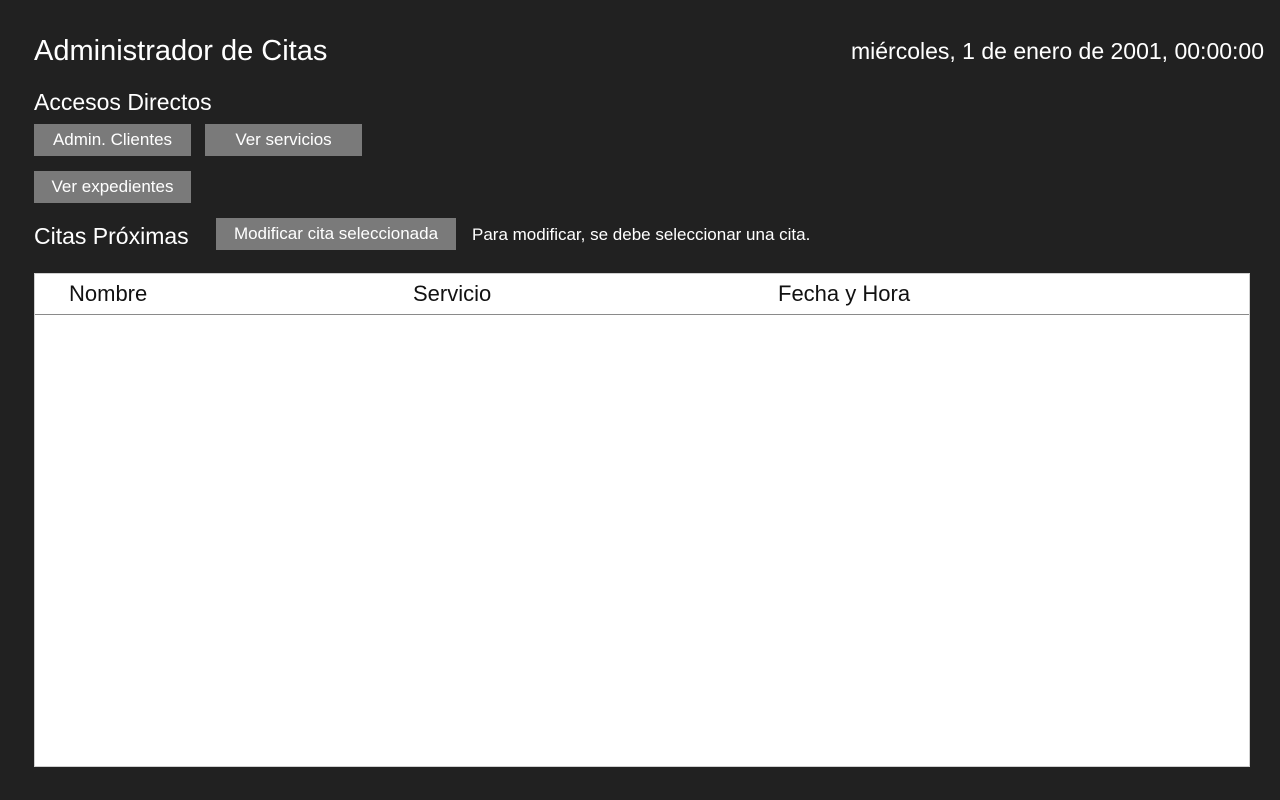 The width and height of the screenshot is (1280, 800). Describe the element at coordinates (111, 236) in the screenshot. I see `upcoming-appointments-heading: Citas Próximas` at that location.